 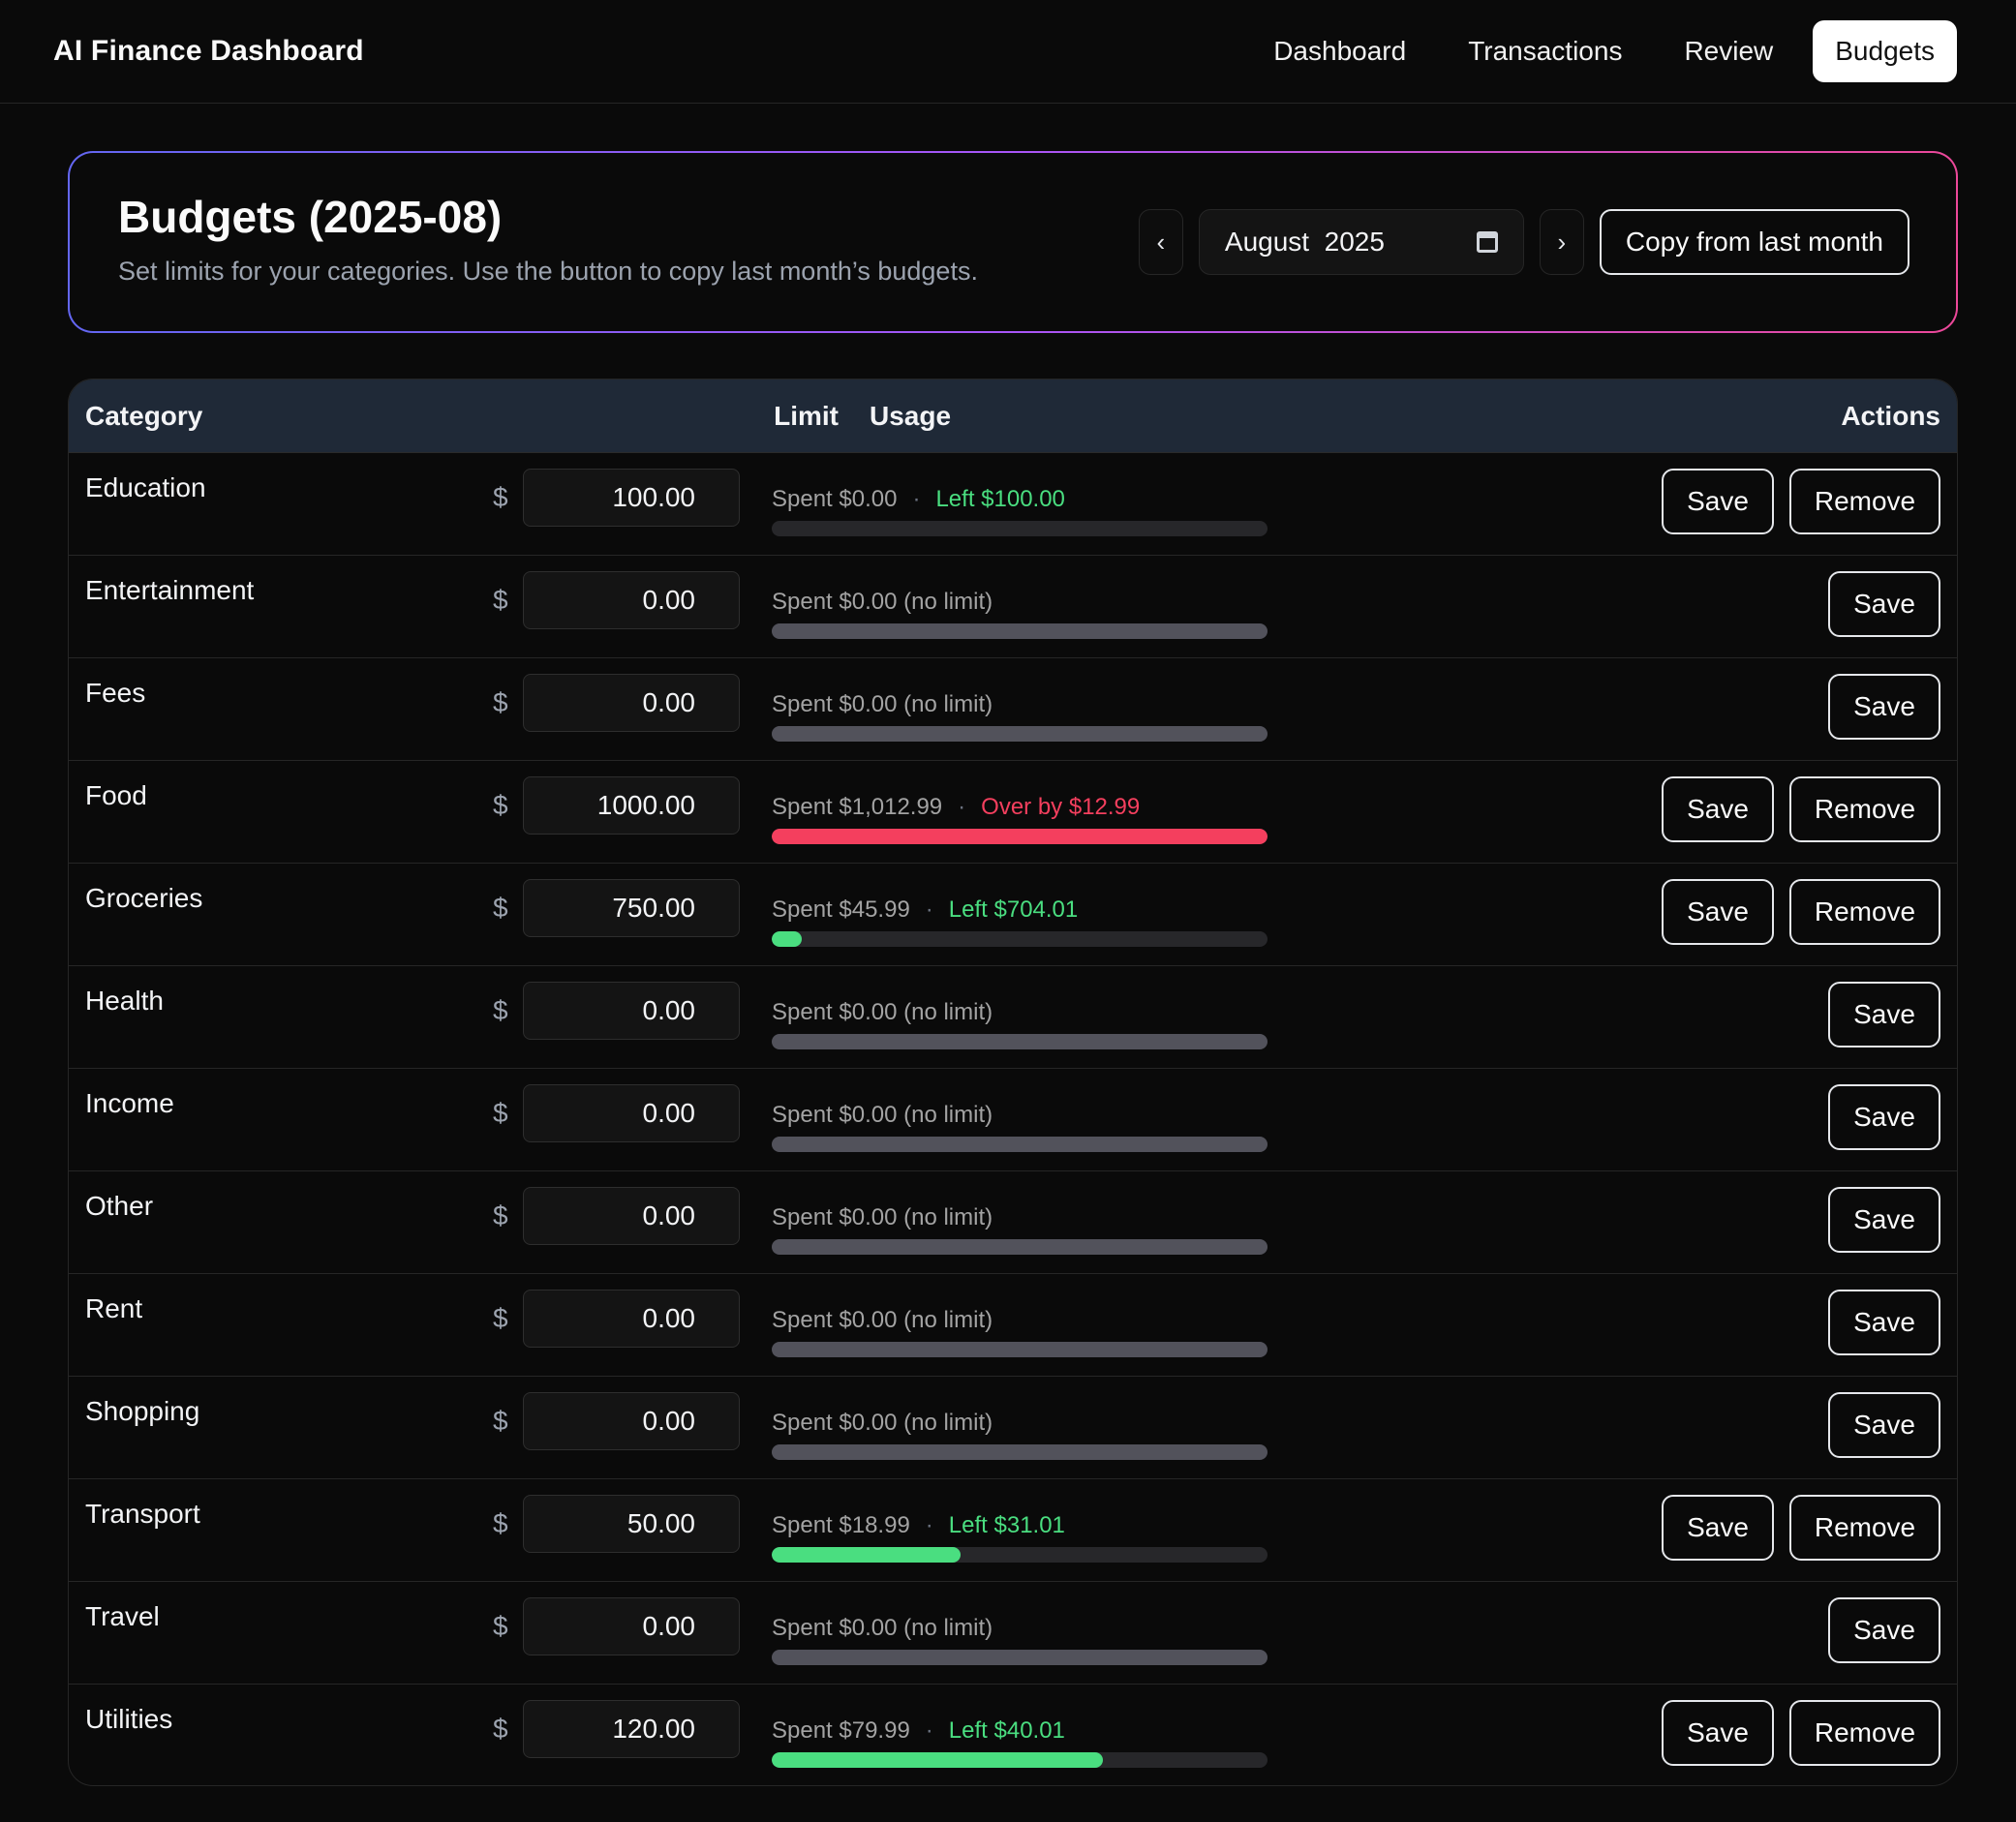 I want to click on usage-spent: Spent $18.99, so click(x=841, y=1525).